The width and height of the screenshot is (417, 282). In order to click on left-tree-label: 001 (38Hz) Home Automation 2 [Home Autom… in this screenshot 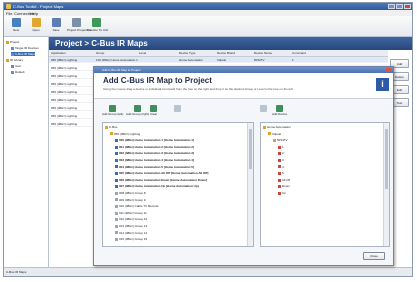, I will do `click(156, 146)`.